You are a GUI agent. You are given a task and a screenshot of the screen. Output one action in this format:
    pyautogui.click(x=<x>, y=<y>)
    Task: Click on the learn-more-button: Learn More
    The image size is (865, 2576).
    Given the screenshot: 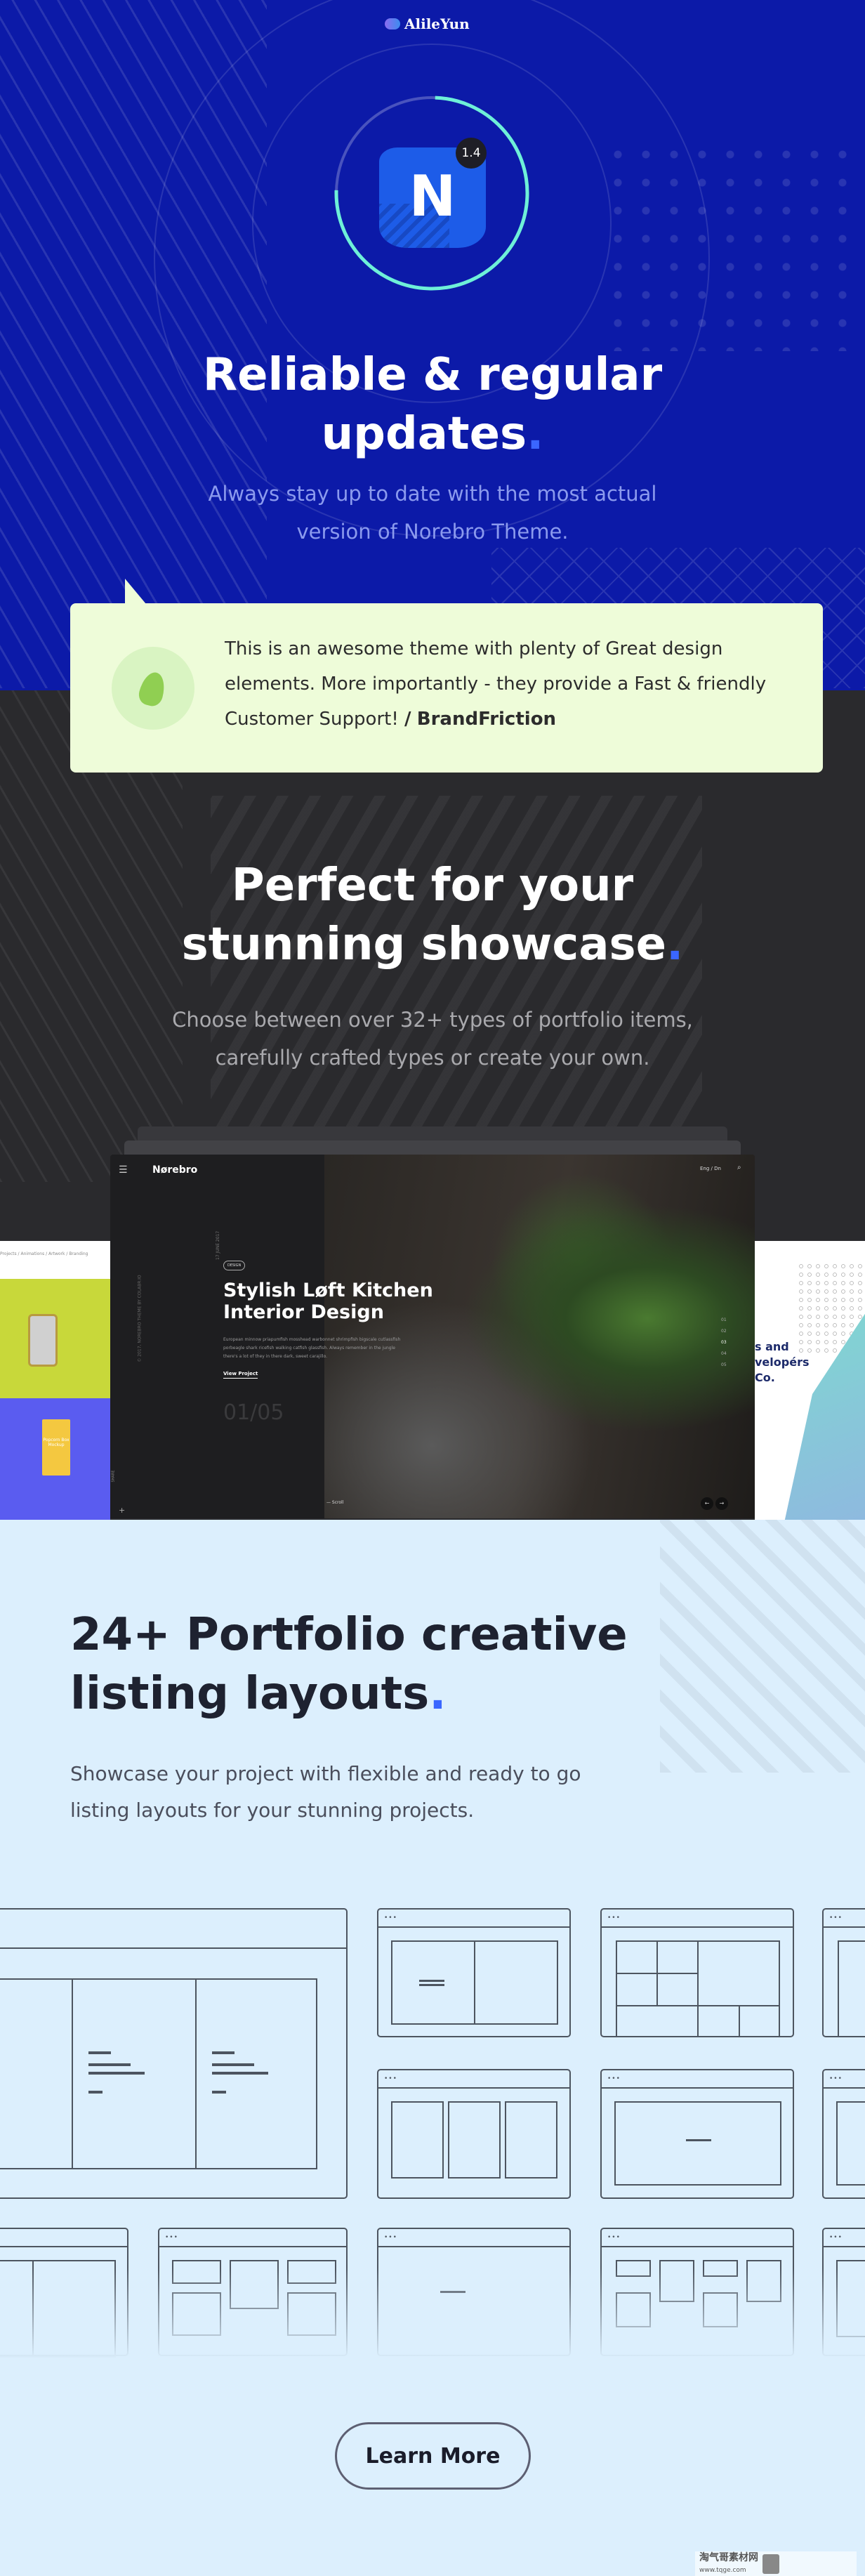 What is the action you would take?
    pyautogui.click(x=433, y=2456)
    